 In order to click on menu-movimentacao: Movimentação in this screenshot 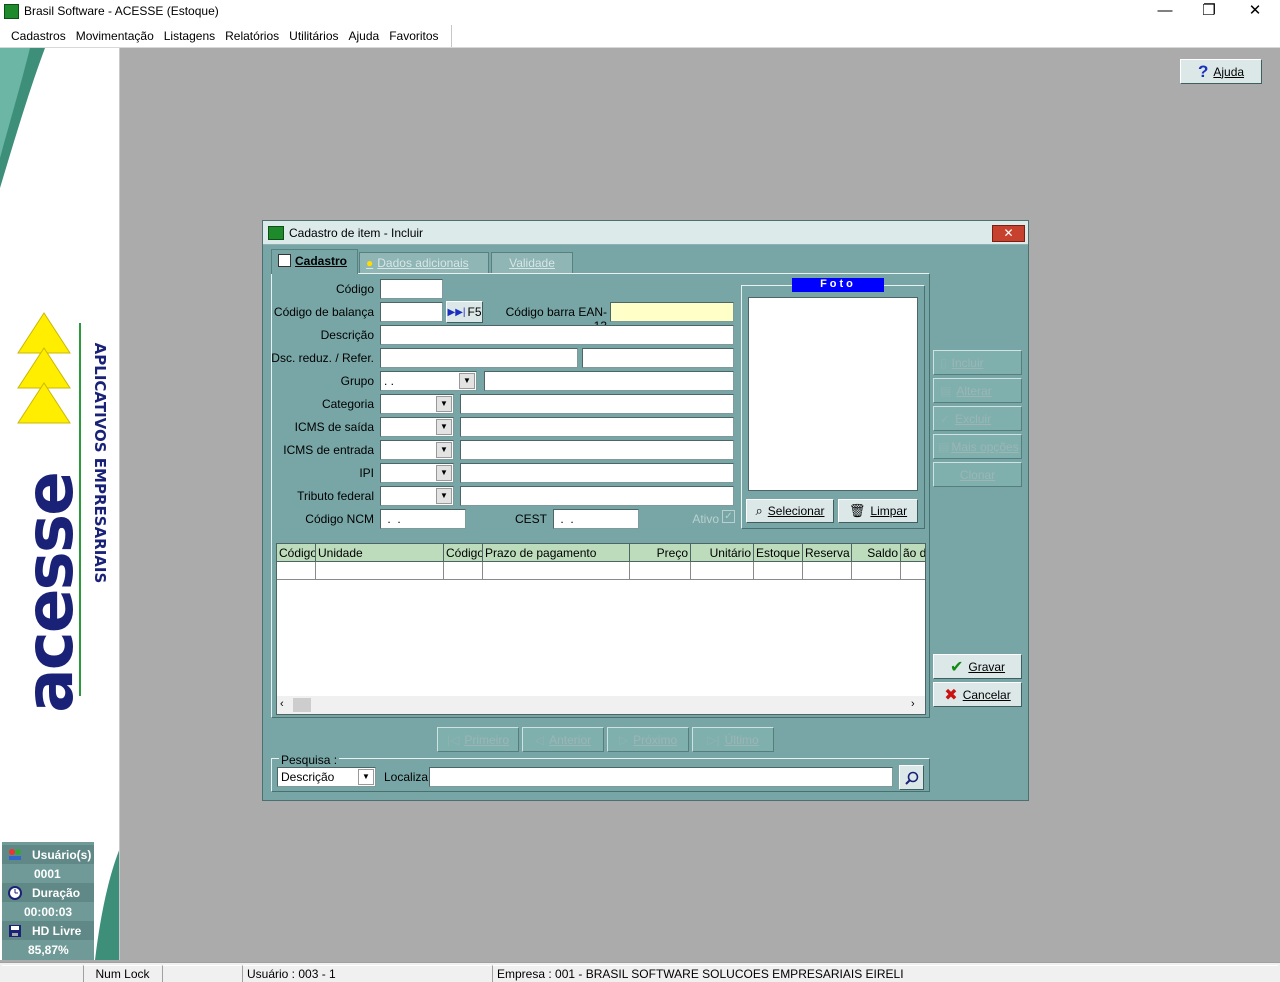, I will do `click(114, 36)`.